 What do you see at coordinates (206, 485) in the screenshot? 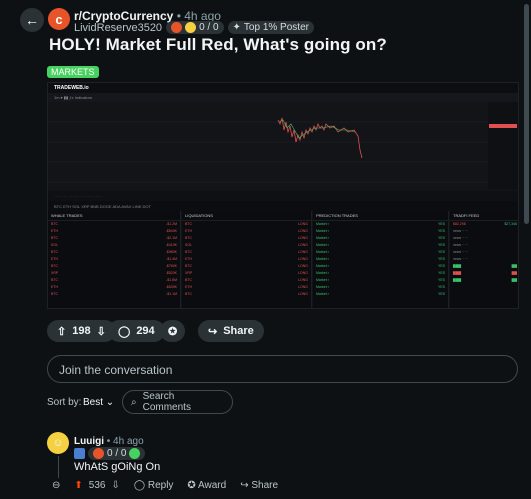
I see `comment-award-button: ✪ Award` at bounding box center [206, 485].